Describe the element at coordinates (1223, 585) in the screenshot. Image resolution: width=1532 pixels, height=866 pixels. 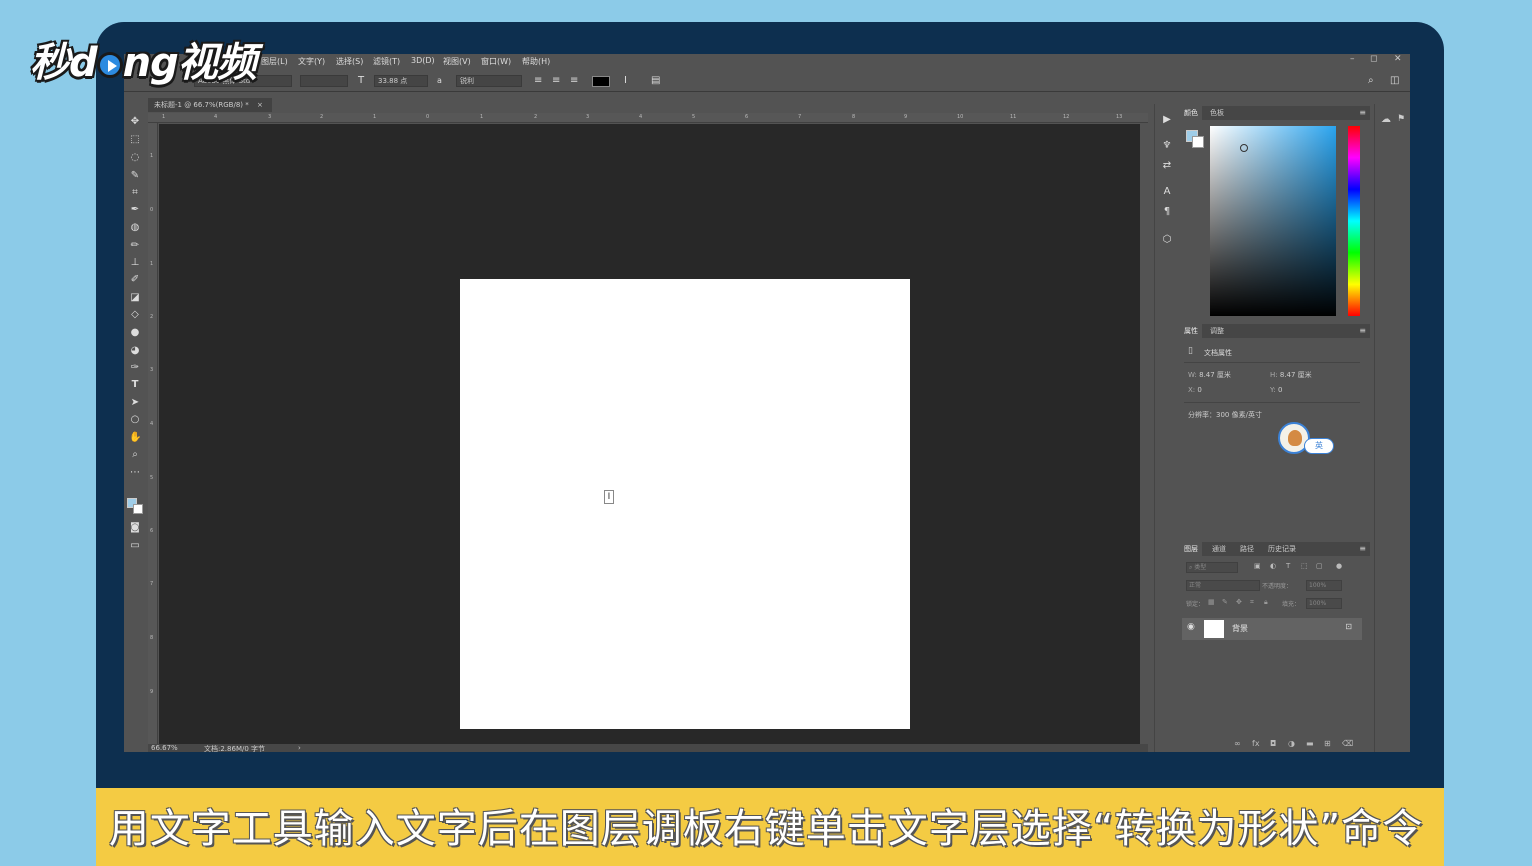
I see `blend-mode-select: 正常` at that location.